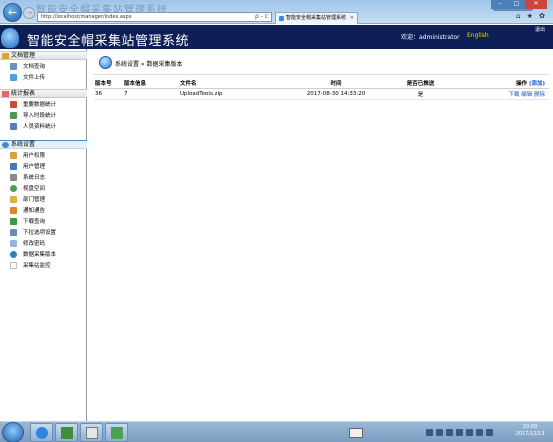  I want to click on sidebar-item-label: 用户管理, so click(34, 167).